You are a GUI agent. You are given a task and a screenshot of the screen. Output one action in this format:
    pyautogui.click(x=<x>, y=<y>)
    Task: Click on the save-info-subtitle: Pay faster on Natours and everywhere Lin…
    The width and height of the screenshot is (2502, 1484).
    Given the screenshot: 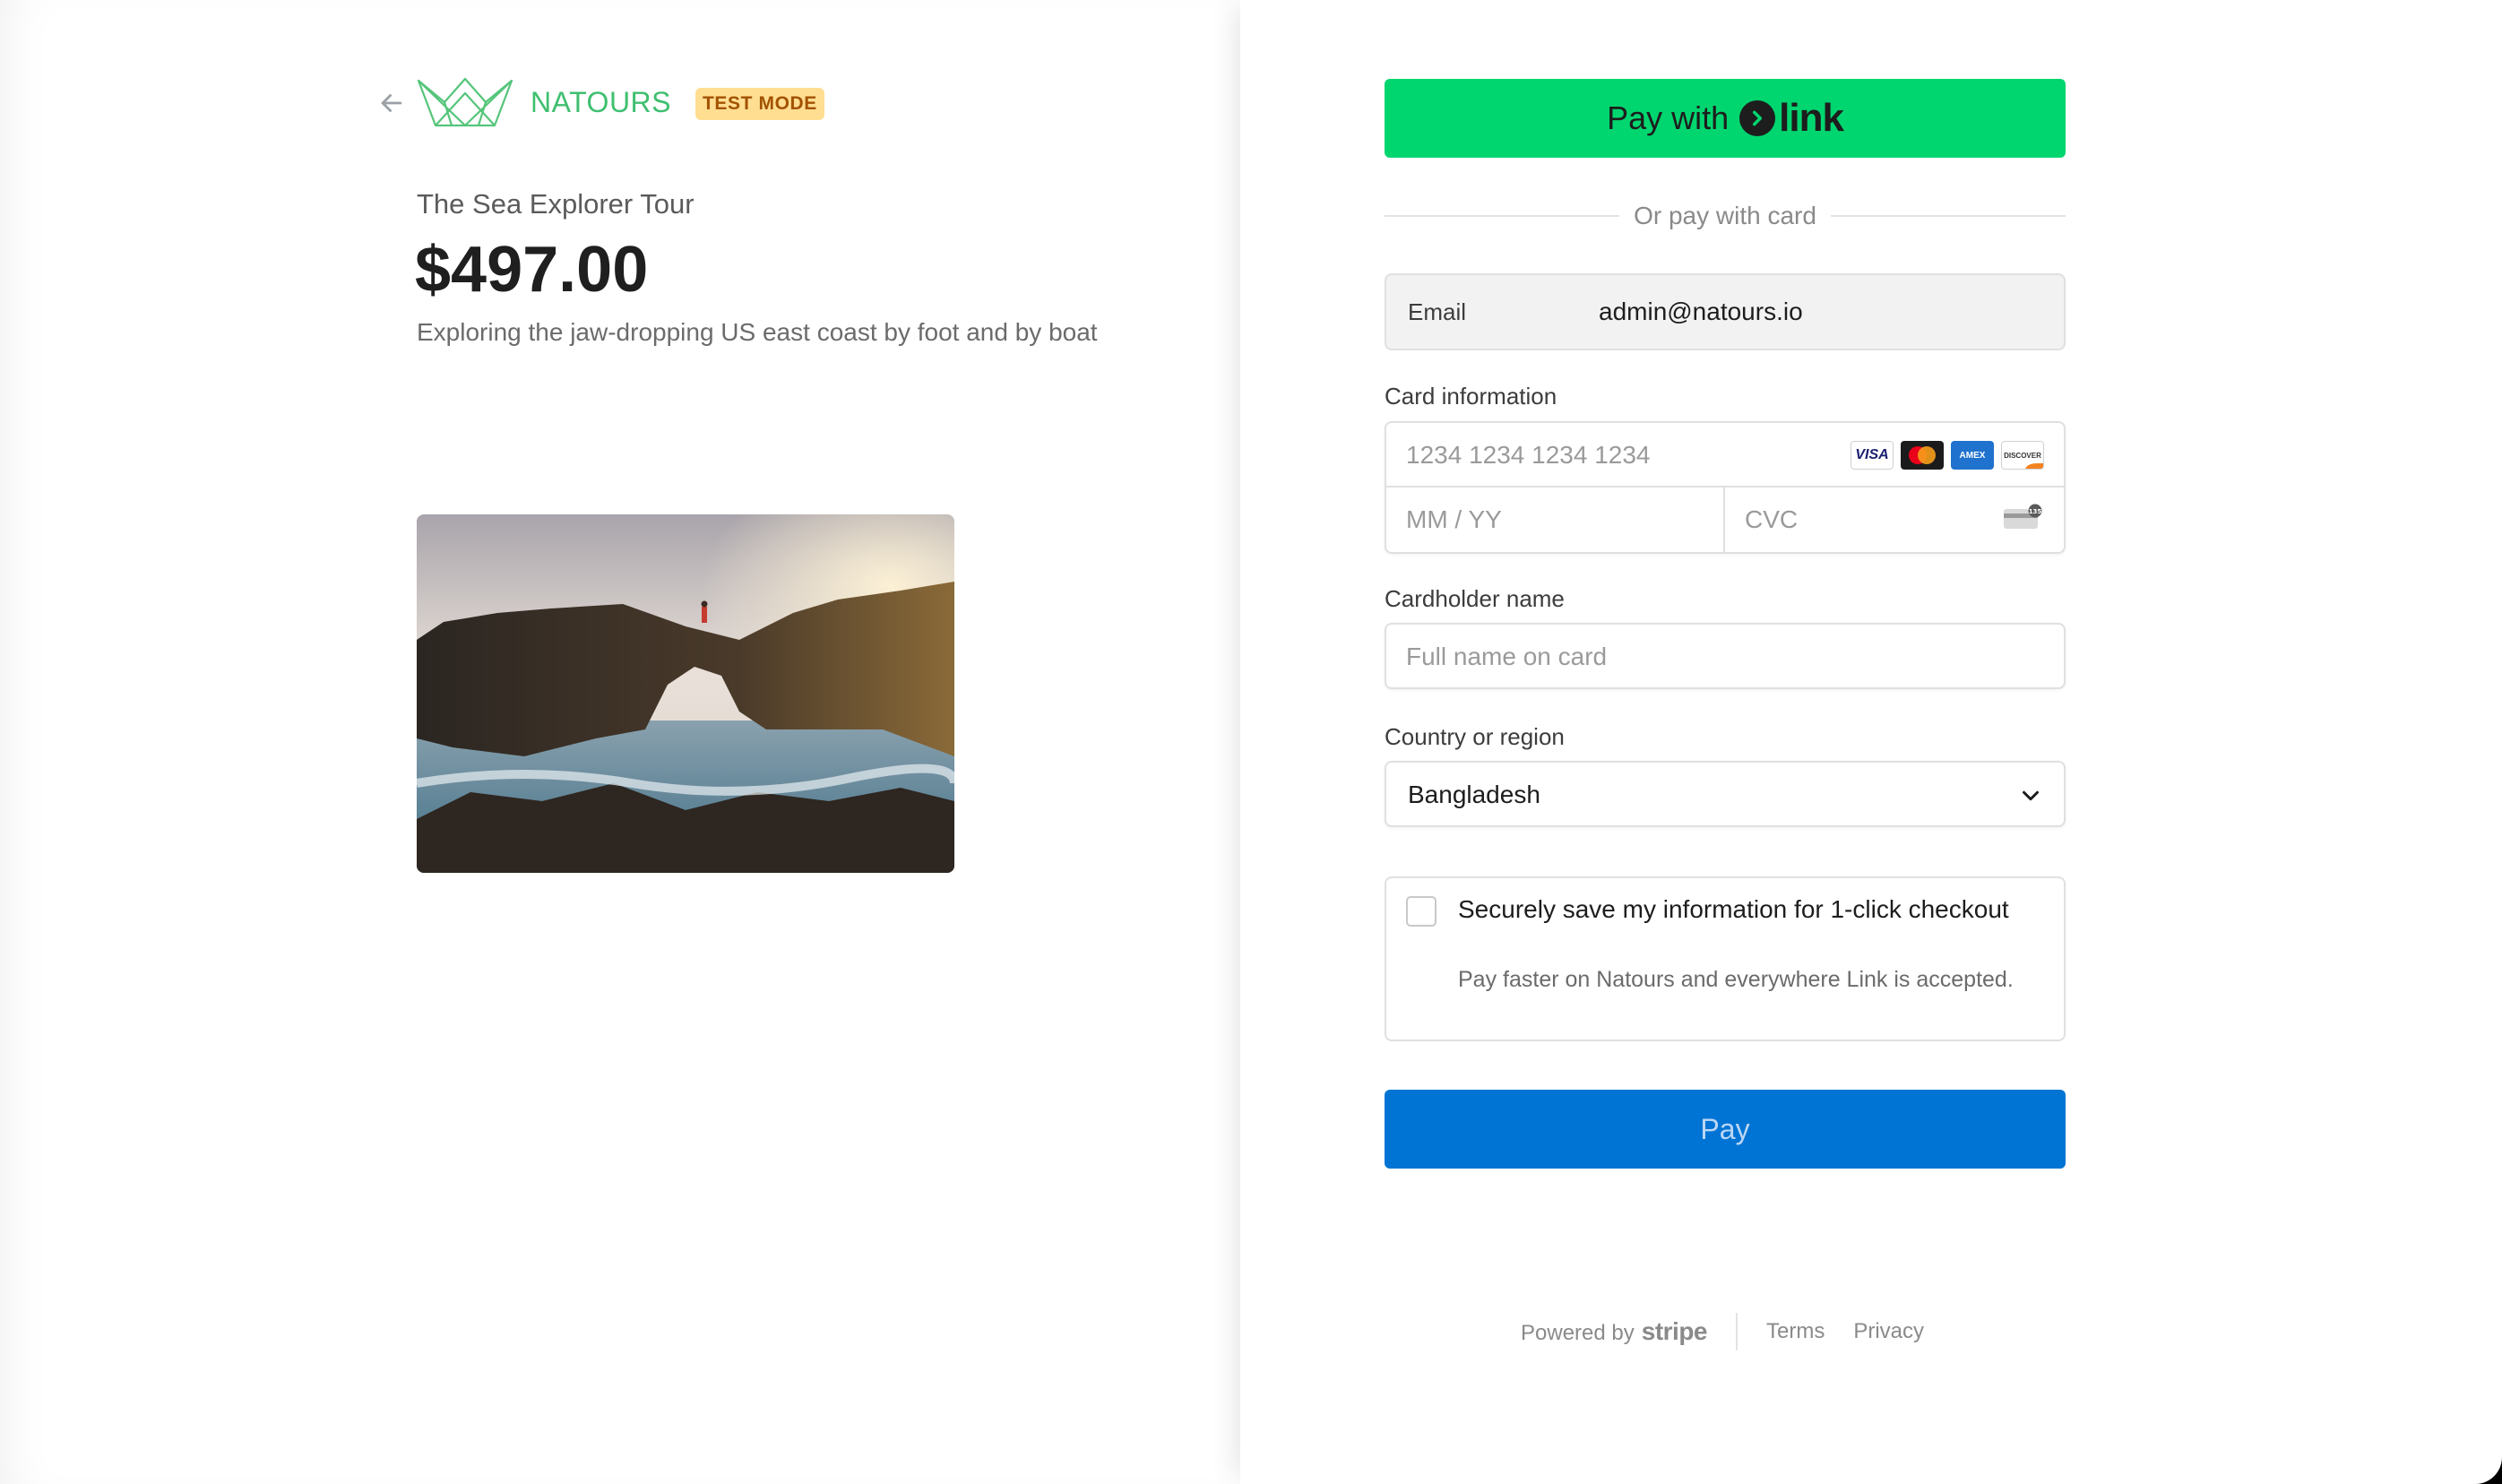 What is the action you would take?
    pyautogui.click(x=1736, y=979)
    